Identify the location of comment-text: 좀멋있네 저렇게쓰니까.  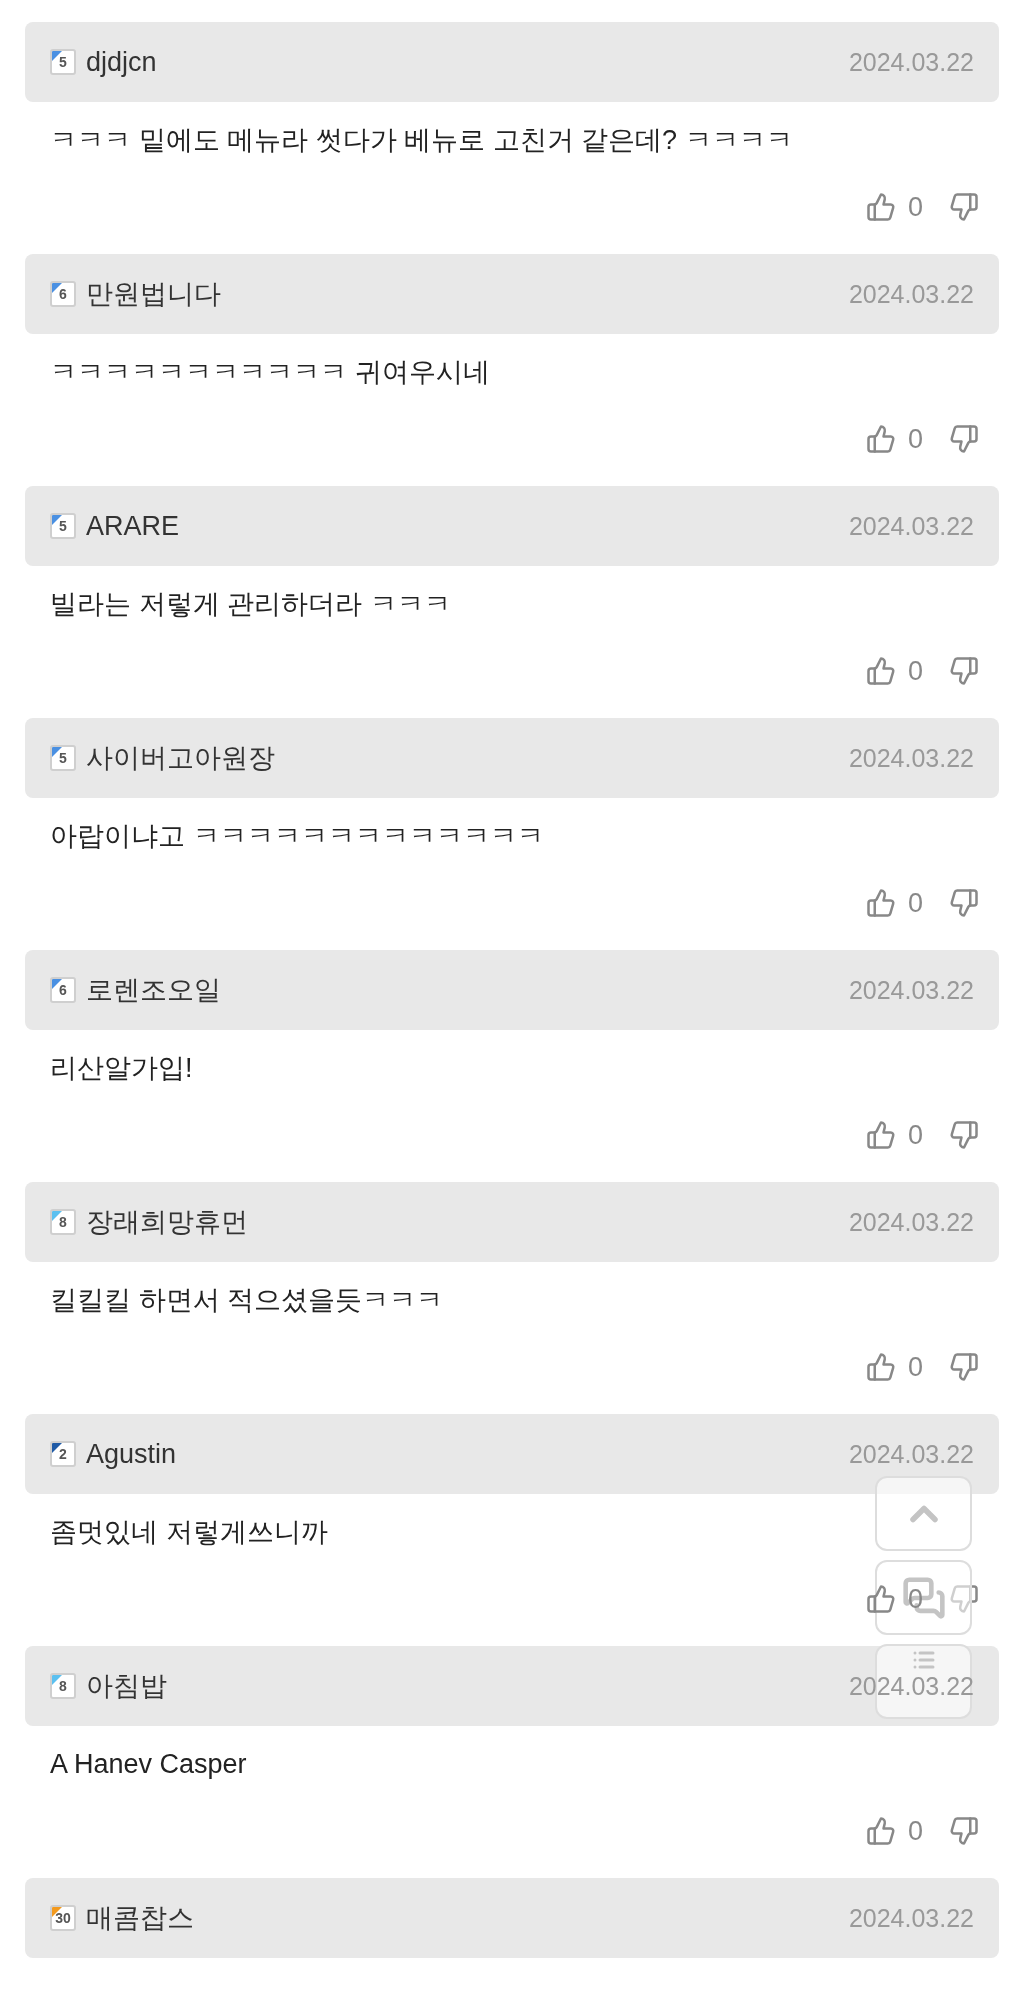
(189, 1532).